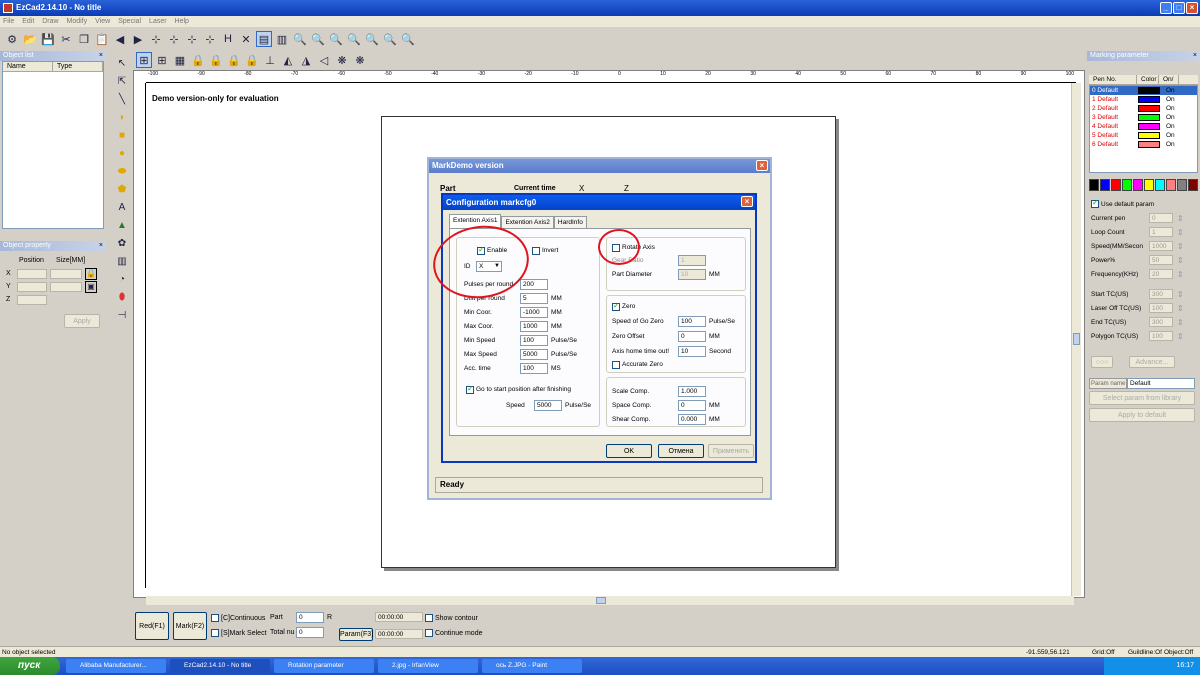 The width and height of the screenshot is (1200, 675). Describe the element at coordinates (156, 39) in the screenshot. I see `node-select-icon: ⊹` at that location.